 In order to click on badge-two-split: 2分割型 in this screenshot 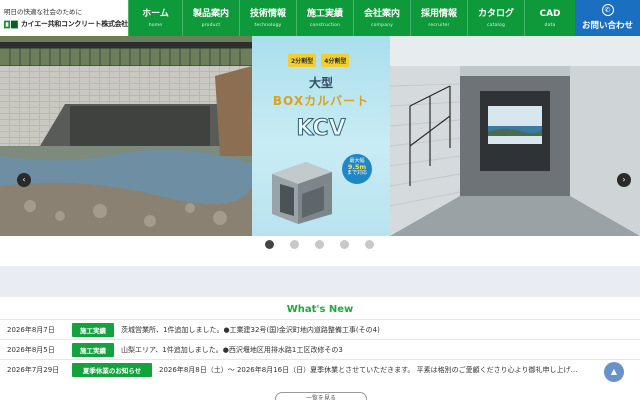, I will do `click(302, 60)`.